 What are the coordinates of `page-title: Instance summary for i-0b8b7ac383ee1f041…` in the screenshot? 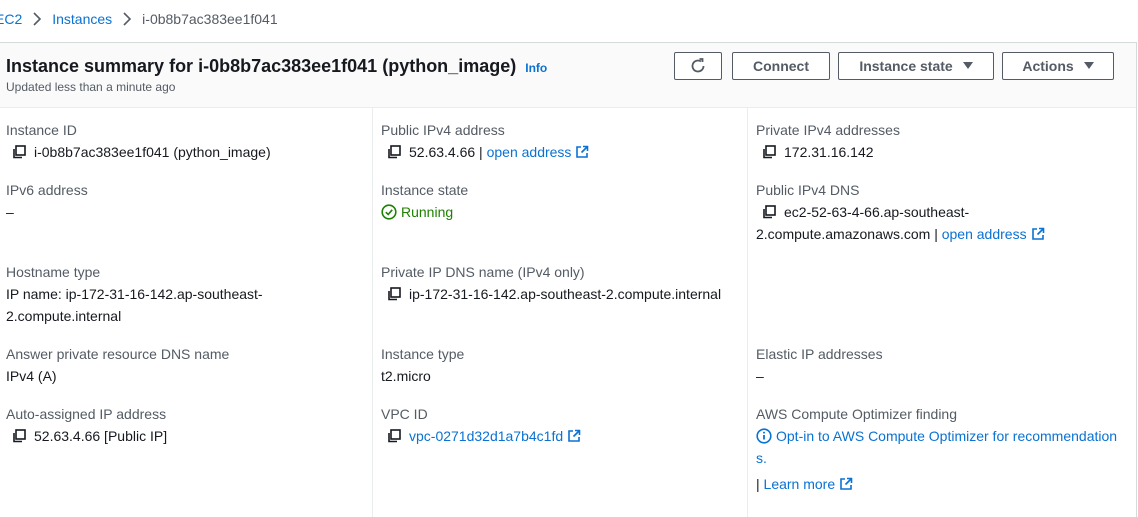 It's located at (276, 66).